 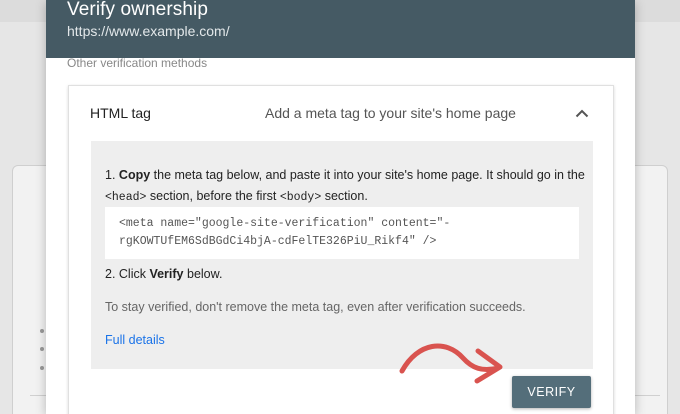 I want to click on full-details-link: Full details, so click(x=135, y=340).